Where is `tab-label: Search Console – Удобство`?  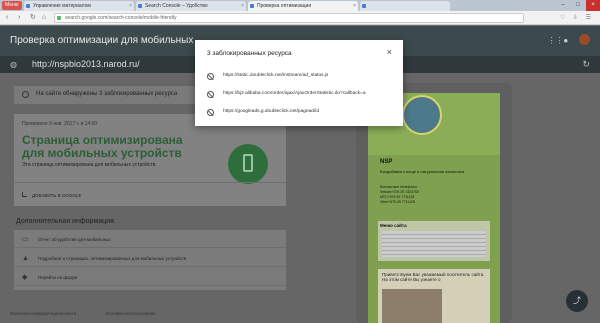 tab-label: Search Console – Удобство is located at coordinates (176, 6).